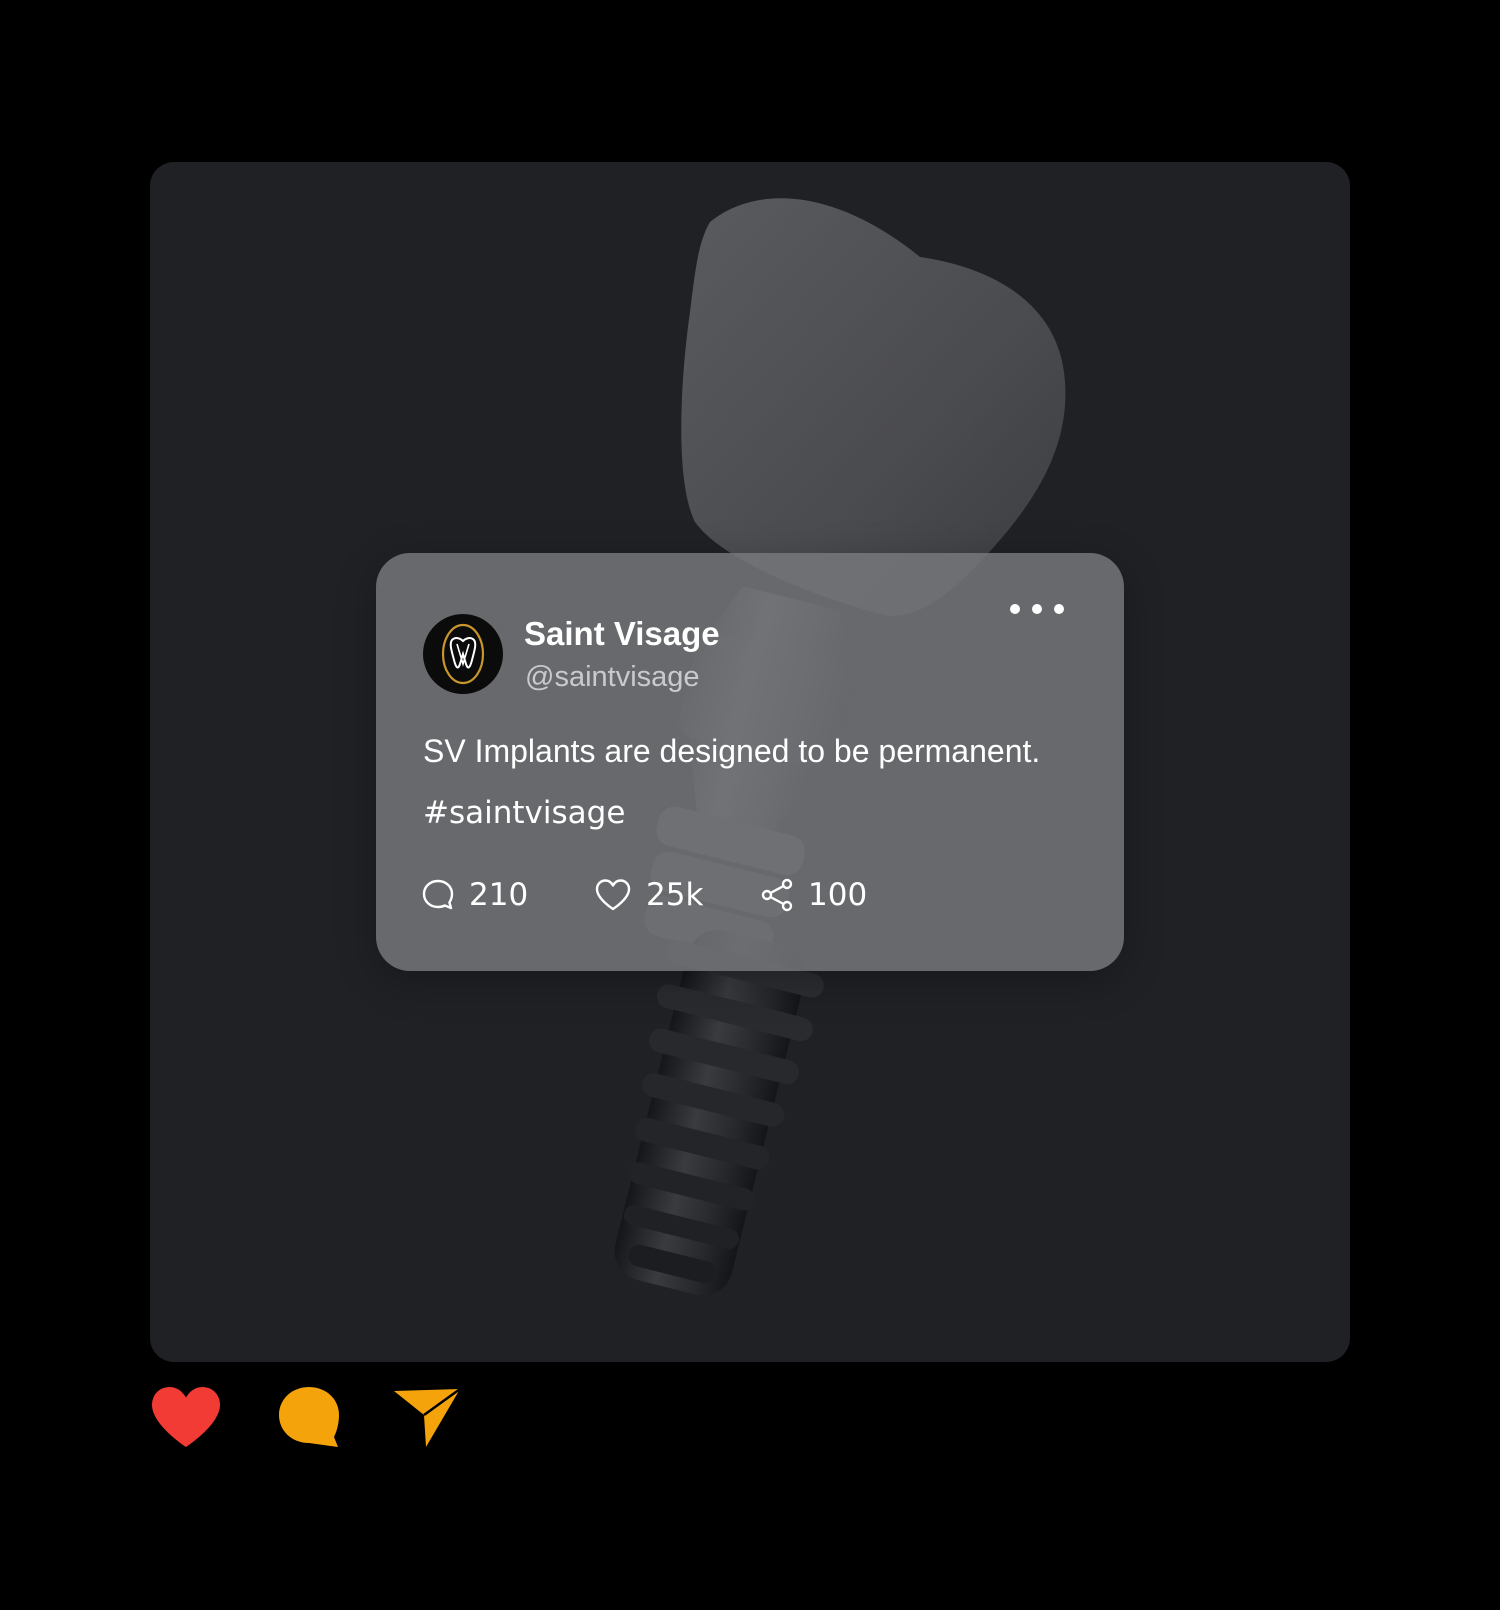 This screenshot has height=1610, width=1500. I want to click on send-button, so click(427, 1419).